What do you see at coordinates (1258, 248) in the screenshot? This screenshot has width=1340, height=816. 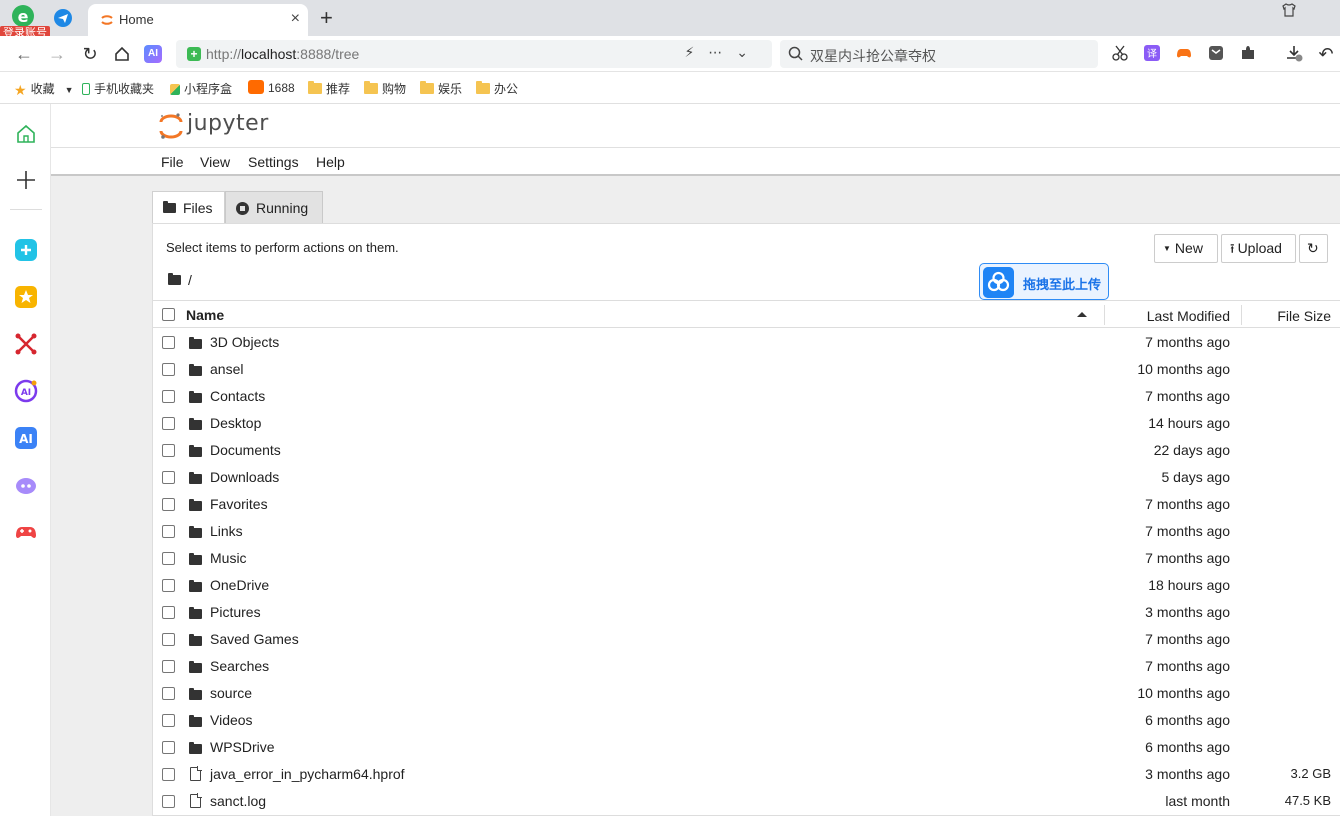 I see `upload-button: ⭱ Upload` at bounding box center [1258, 248].